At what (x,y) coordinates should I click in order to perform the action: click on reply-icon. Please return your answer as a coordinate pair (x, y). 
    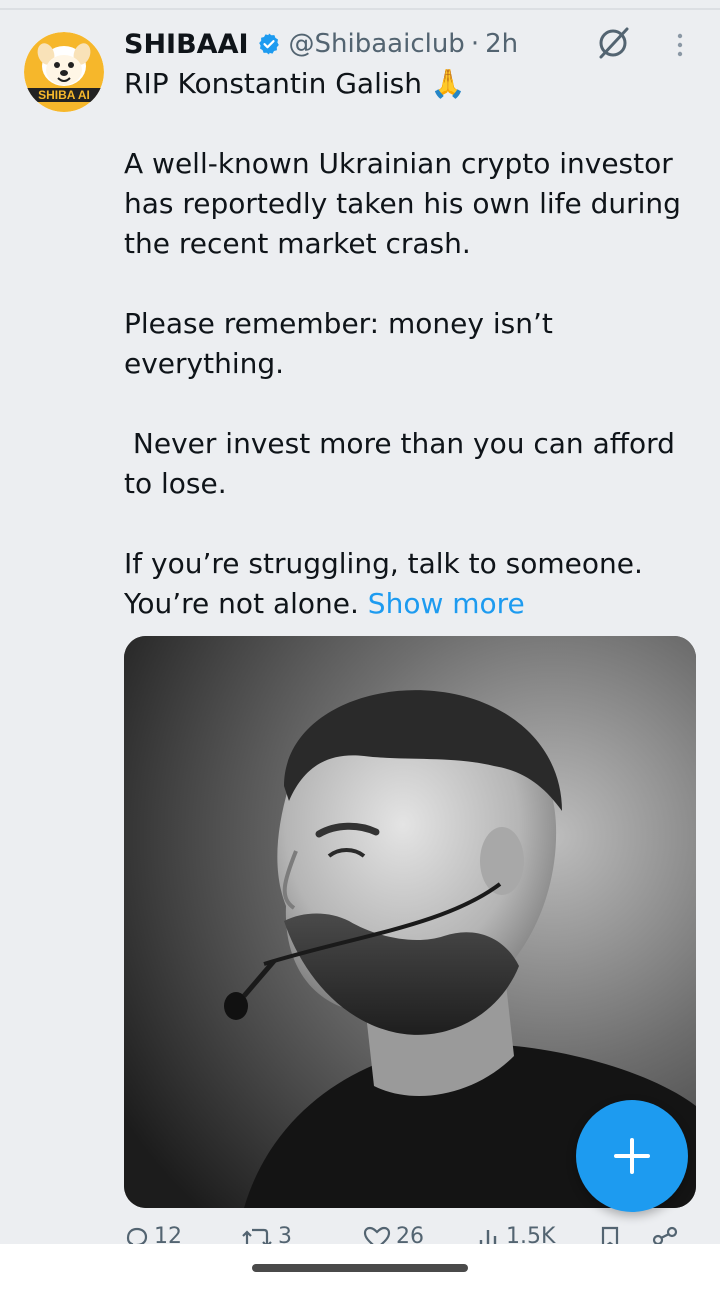
    Looking at the image, I should click on (137, 1236).